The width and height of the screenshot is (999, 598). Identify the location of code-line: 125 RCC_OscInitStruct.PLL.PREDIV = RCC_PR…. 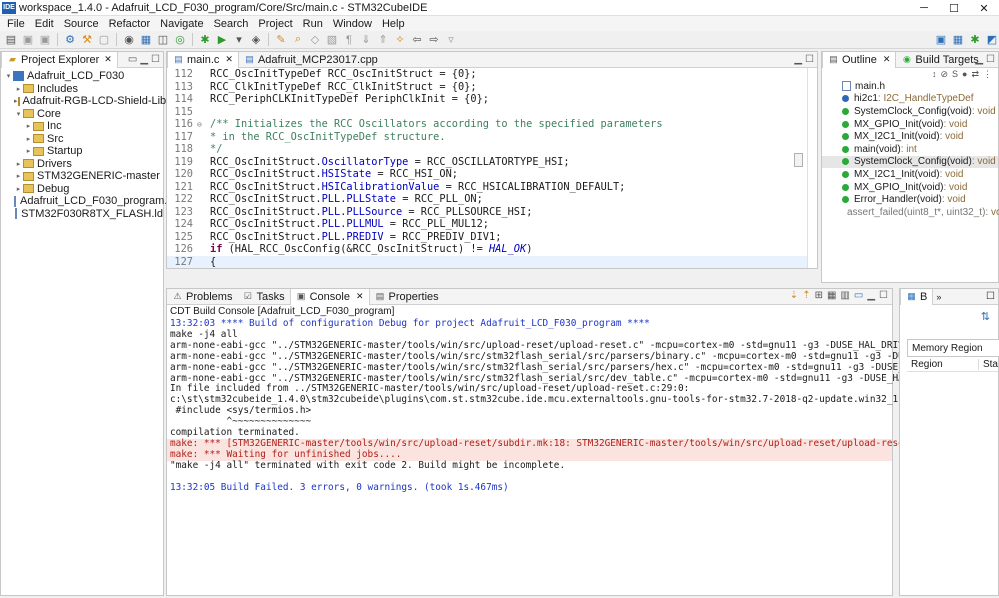
(492, 237).